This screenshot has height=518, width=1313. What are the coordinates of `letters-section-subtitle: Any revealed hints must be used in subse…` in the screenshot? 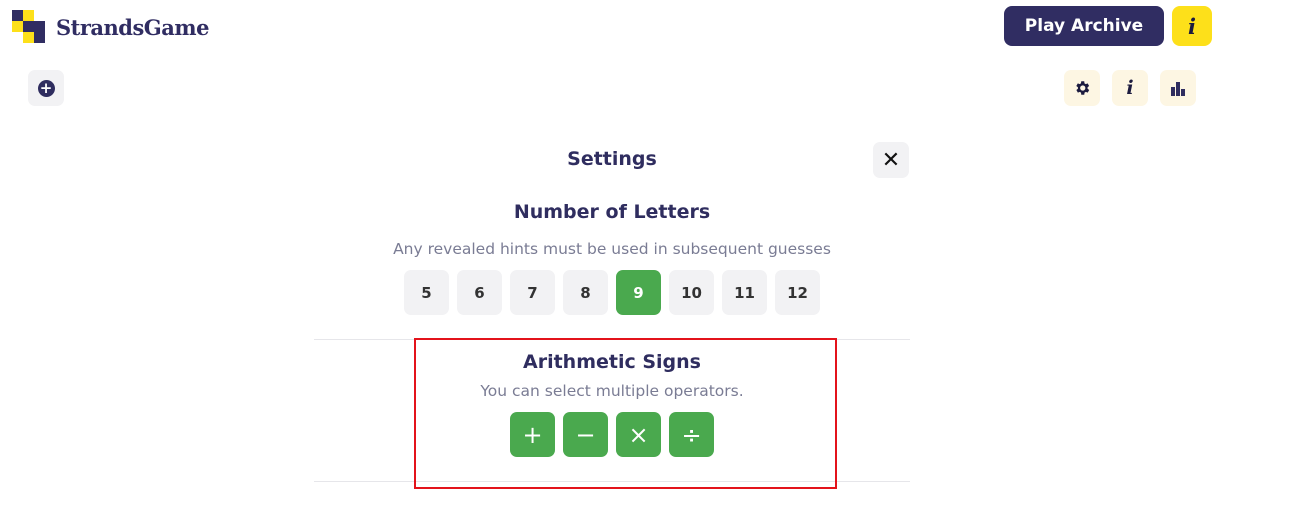 It's located at (612, 249).